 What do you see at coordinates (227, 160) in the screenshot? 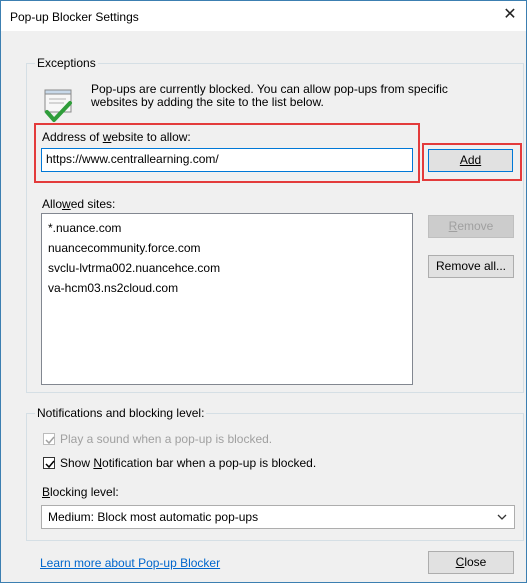
I see `address-input: https://www.centrallearning.com/` at bounding box center [227, 160].